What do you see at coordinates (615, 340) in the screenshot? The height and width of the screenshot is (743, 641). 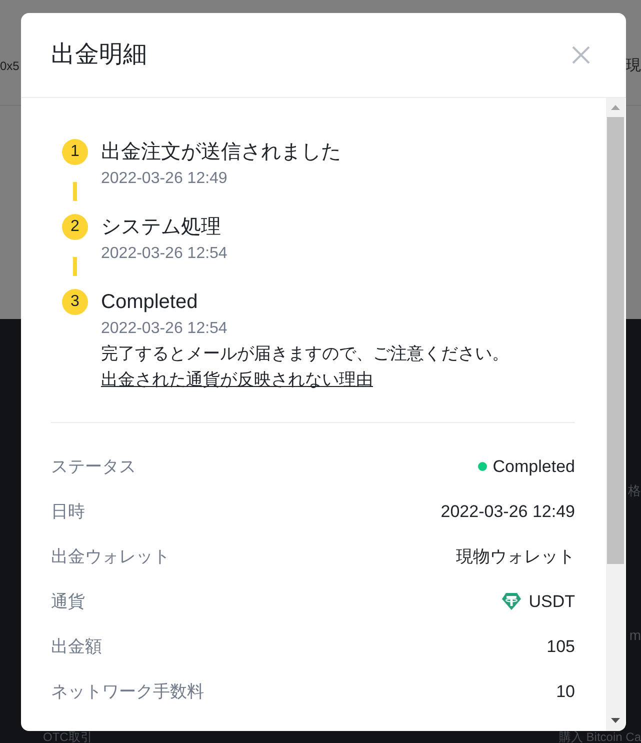 I see `scroll-thumb` at bounding box center [615, 340].